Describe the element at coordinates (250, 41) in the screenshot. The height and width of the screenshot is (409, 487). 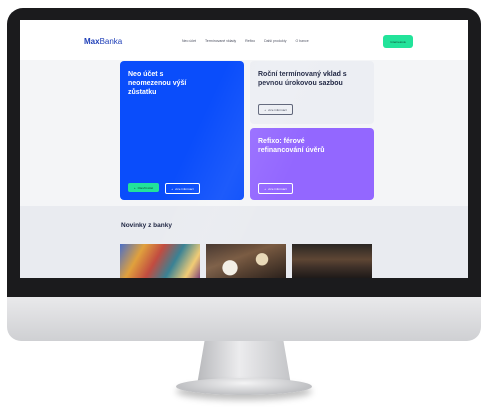
I see `nav-item-refixo: Refixo` at that location.